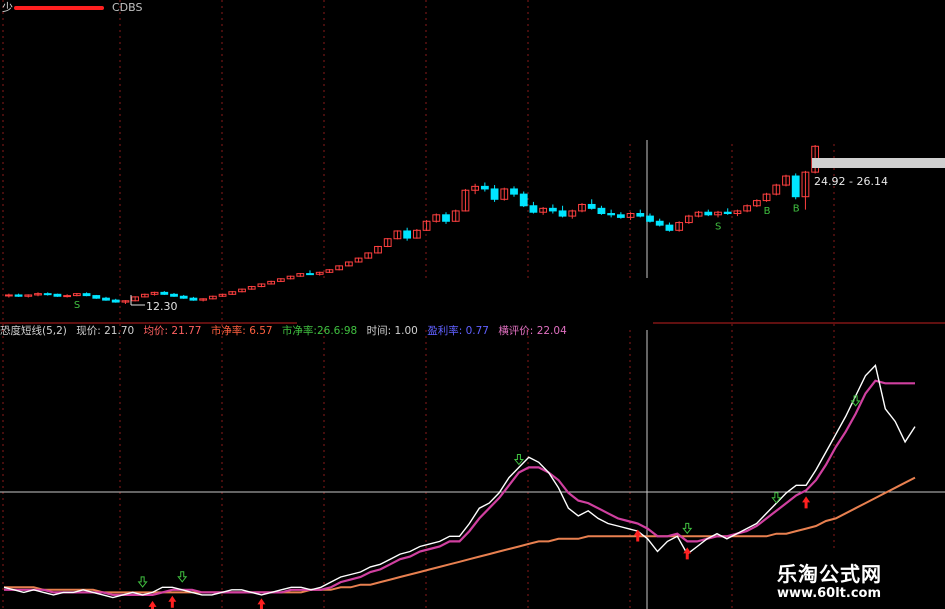 This screenshot has height=609, width=945. Describe the element at coordinates (829, 574) in the screenshot. I see `watermark-title: 乐淘公式网` at that location.